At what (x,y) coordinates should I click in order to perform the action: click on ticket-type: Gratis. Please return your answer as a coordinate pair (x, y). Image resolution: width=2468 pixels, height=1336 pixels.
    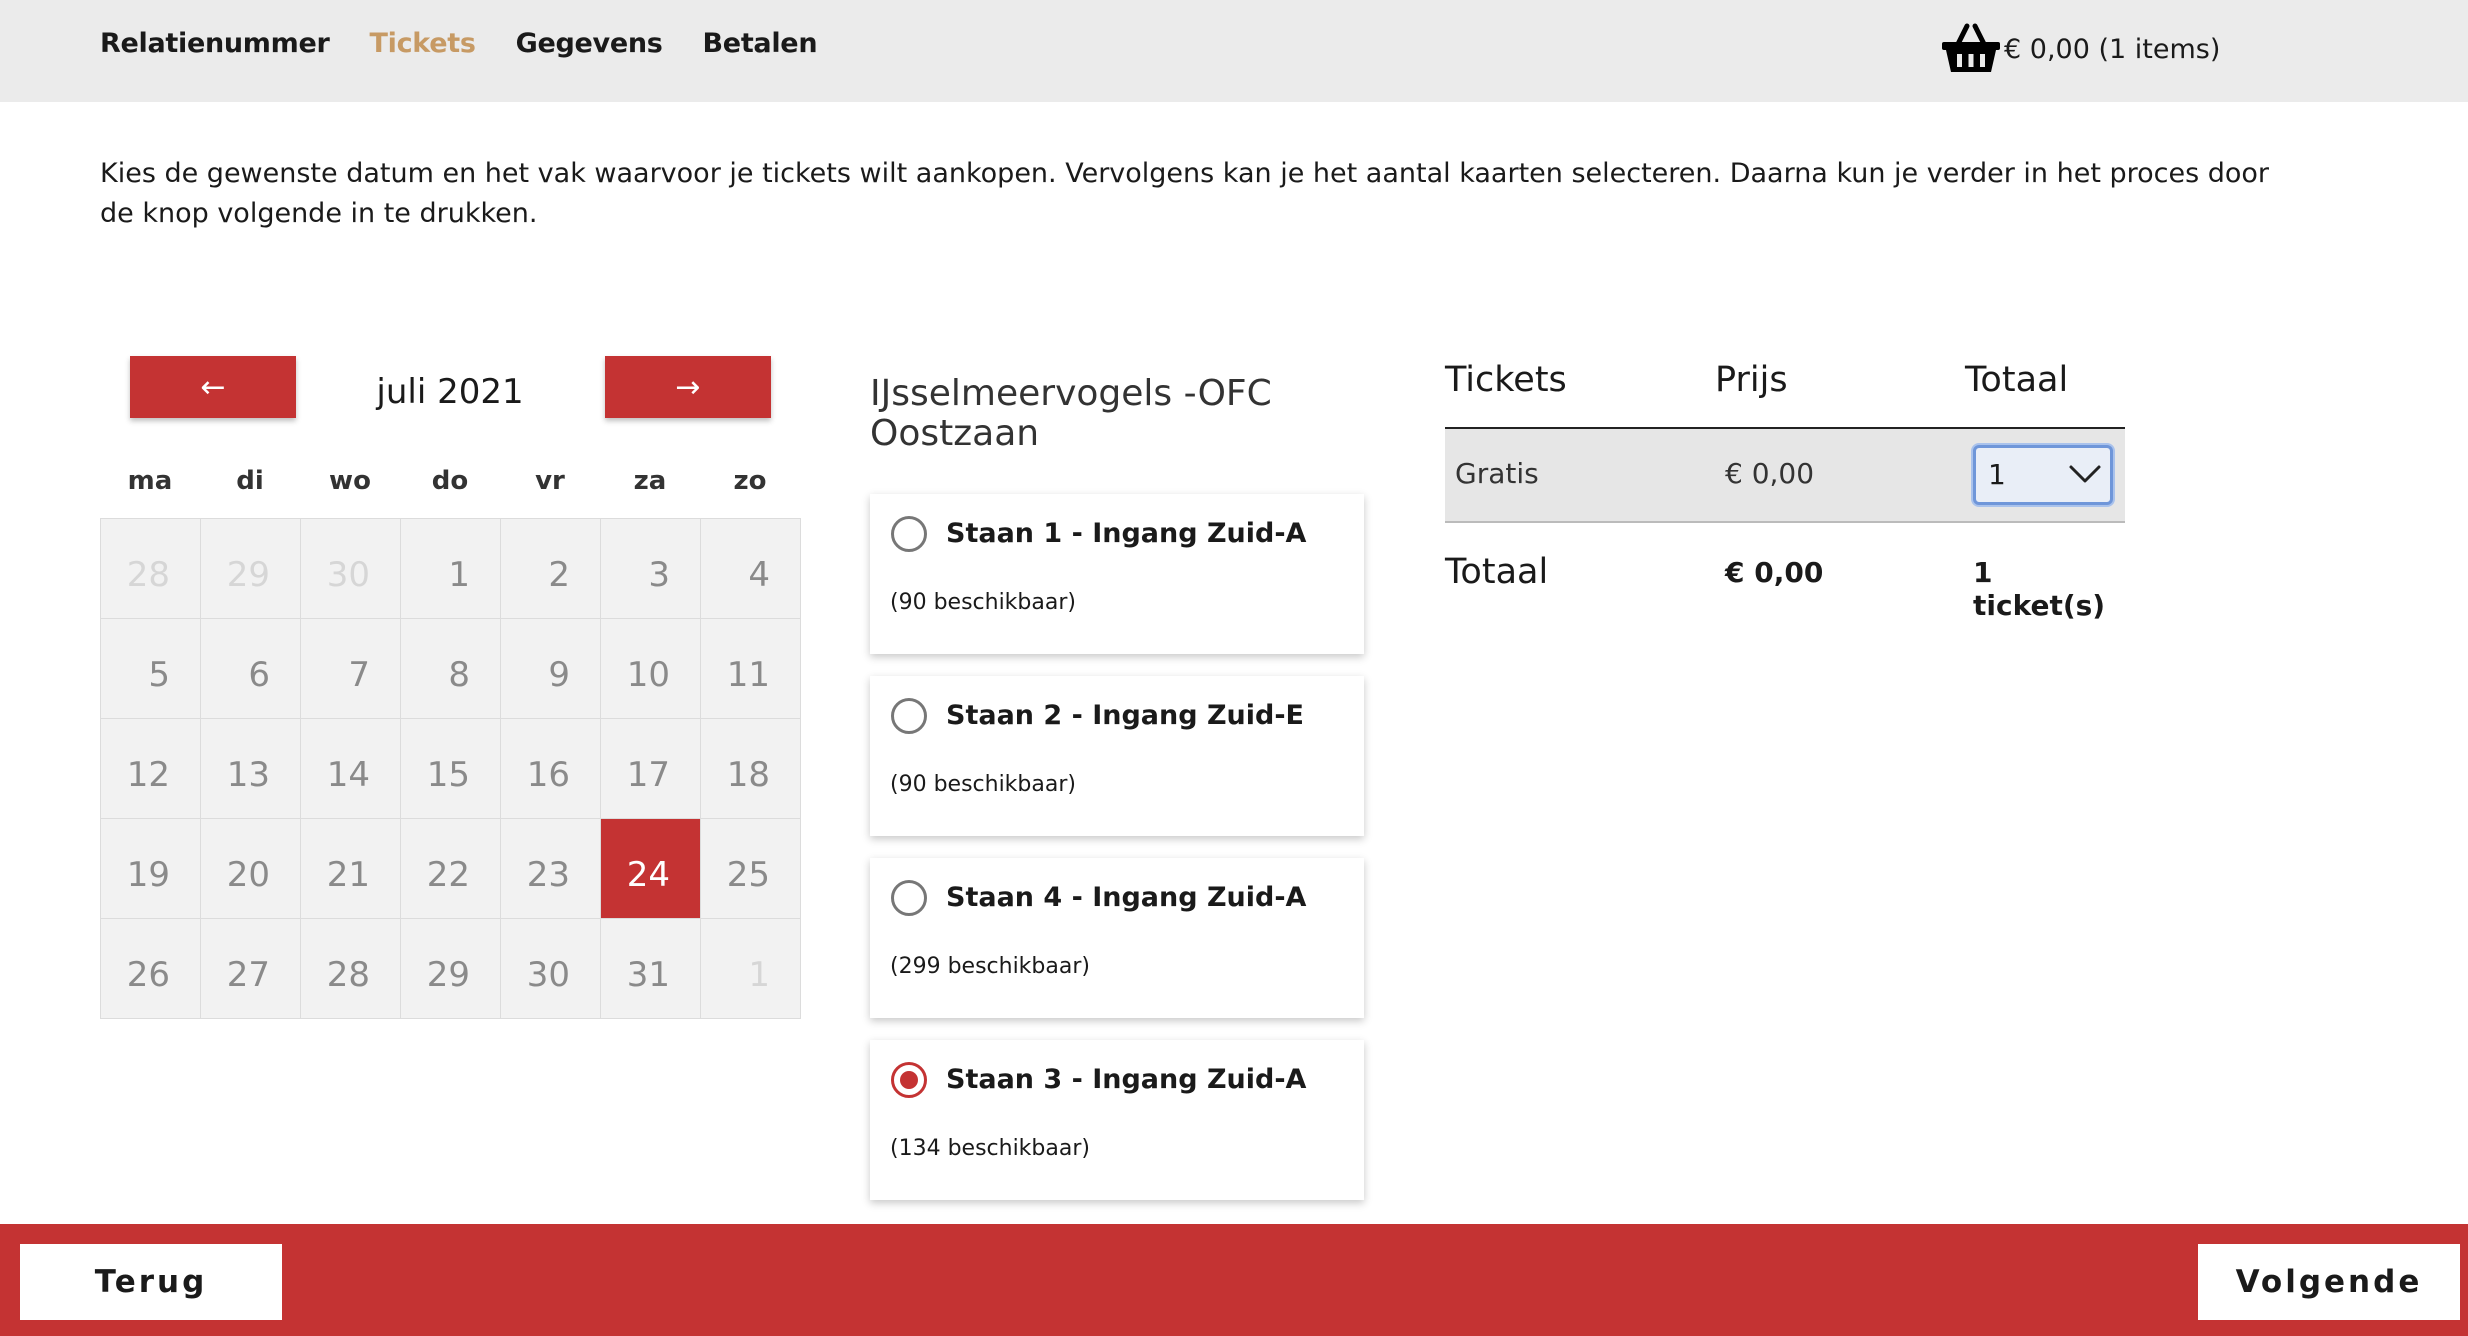
    Looking at the image, I should click on (1497, 473).